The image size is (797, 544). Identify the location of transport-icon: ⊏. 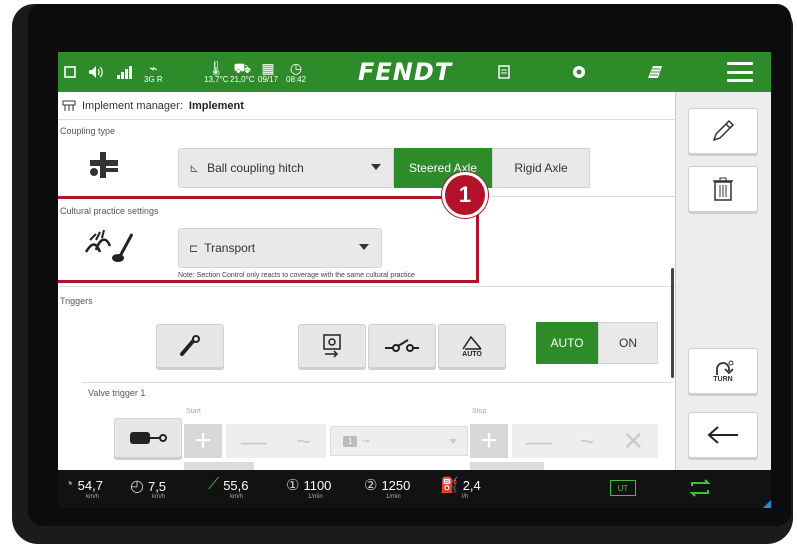
(194, 248).